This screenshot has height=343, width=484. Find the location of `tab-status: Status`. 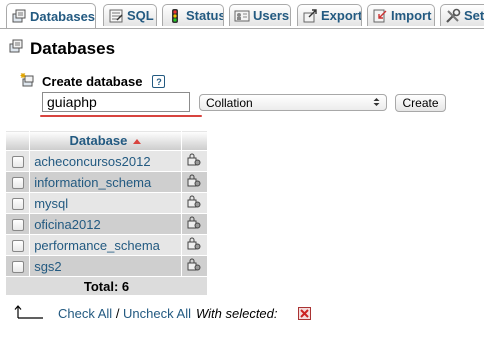

tab-status: Status is located at coordinates (193, 15).